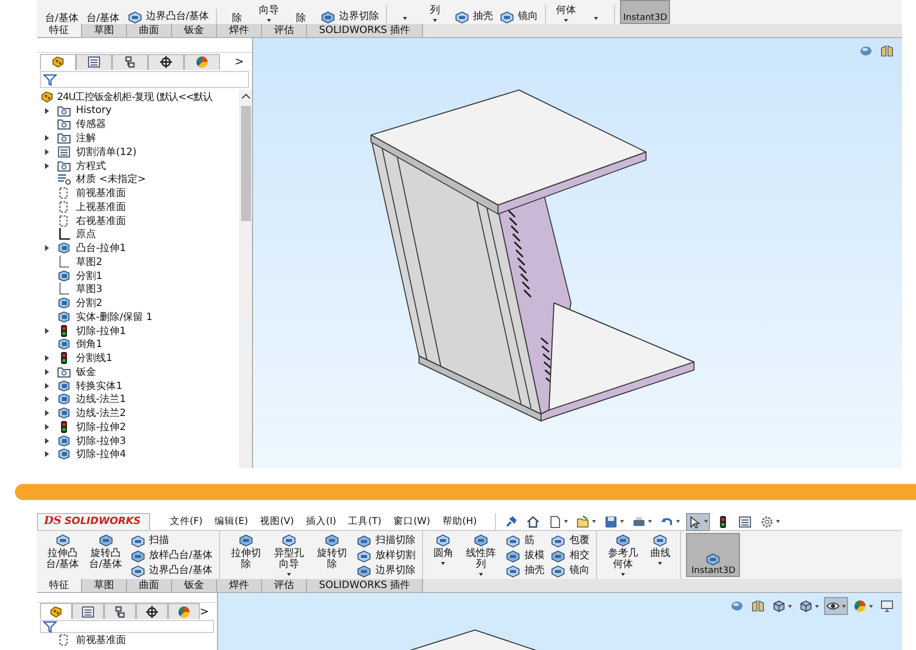 Image resolution: width=916 pixels, height=650 pixels. What do you see at coordinates (386, 540) in the screenshot?
I see `toolbar-button: 扫描切除` at bounding box center [386, 540].